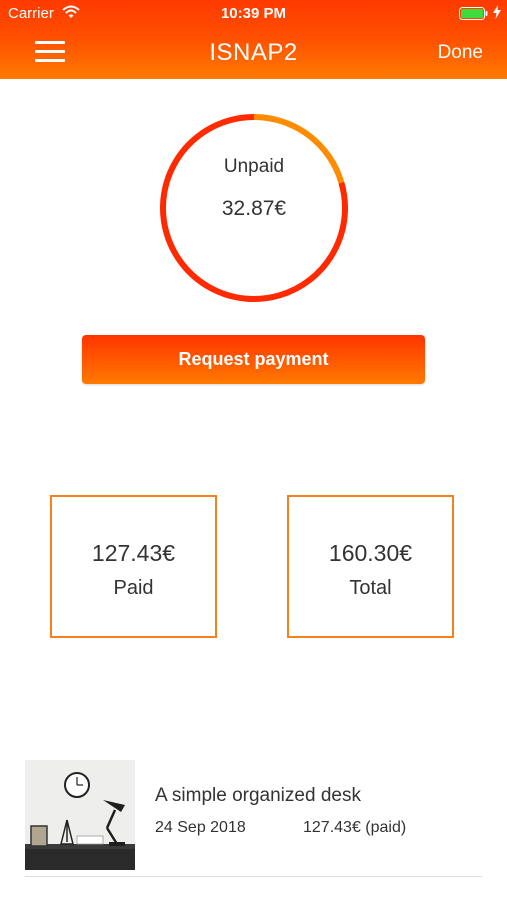  I want to click on unpaid-label: Unpaid, so click(254, 166).